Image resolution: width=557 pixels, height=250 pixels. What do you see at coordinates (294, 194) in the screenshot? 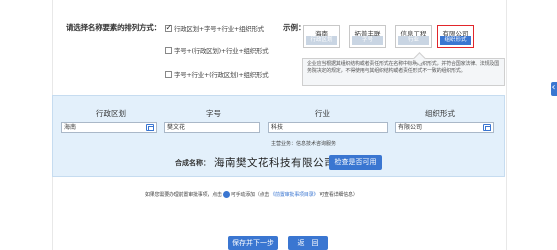
I see `catalog-link: 《前置审批事项目录》` at bounding box center [294, 194].